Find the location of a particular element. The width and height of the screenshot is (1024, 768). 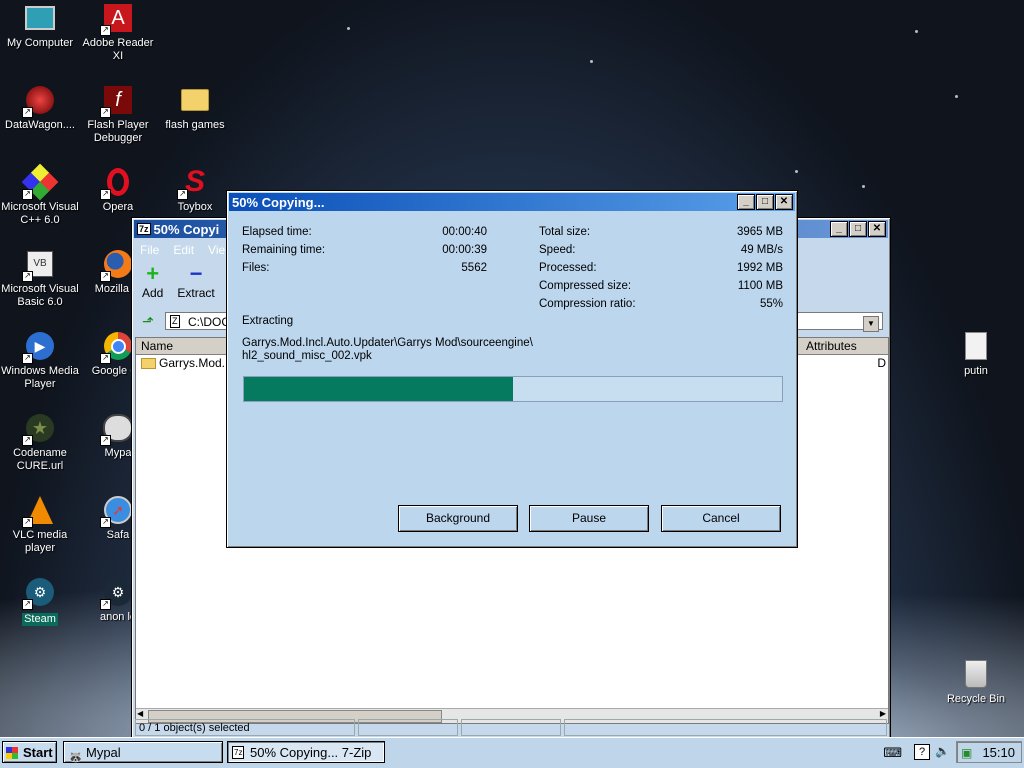

desktop-icon-steam: ⚙ ↗ Steam is located at coordinates (40, 601).